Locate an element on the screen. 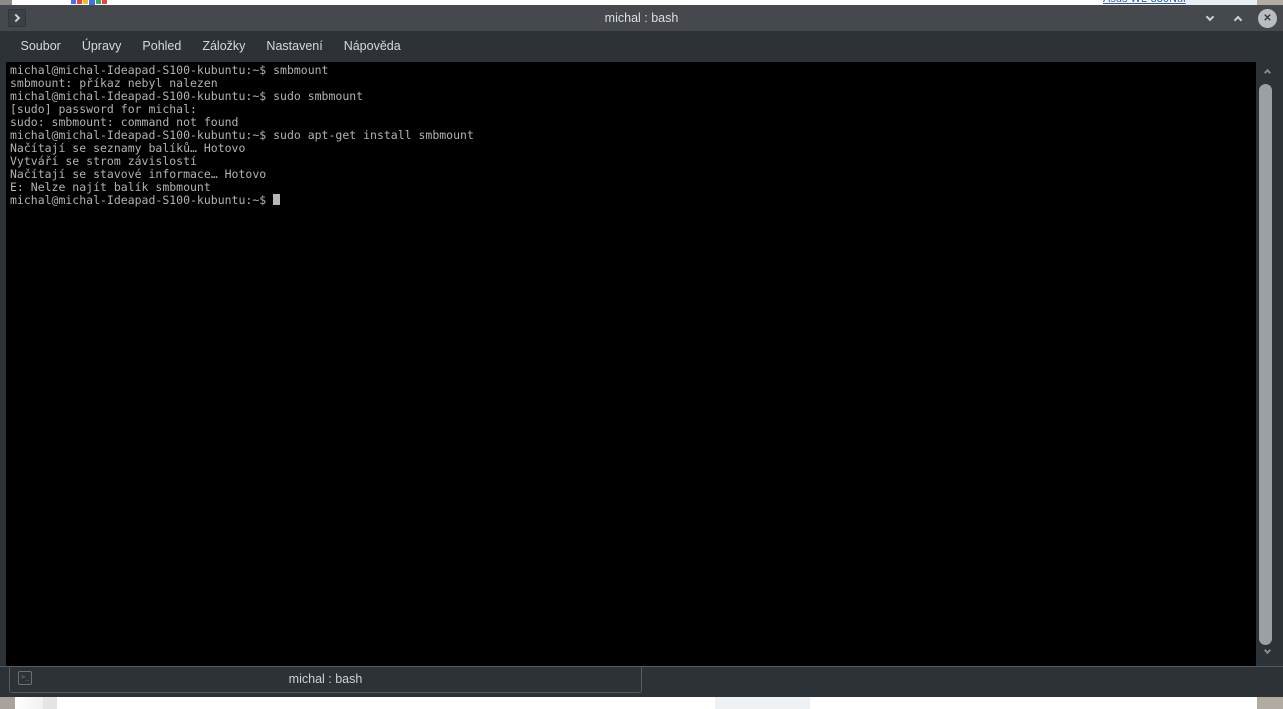 Image resolution: width=1283 pixels, height=709 pixels. menu-item: Záložky is located at coordinates (224, 46).